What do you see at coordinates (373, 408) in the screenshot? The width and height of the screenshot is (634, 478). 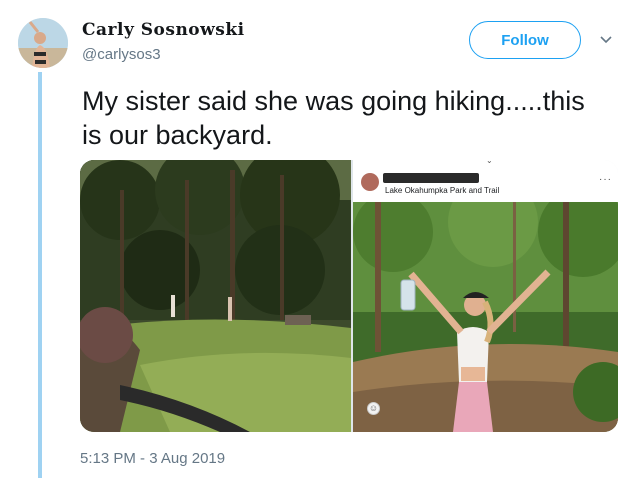 I see `reaction-icon: ☺` at bounding box center [373, 408].